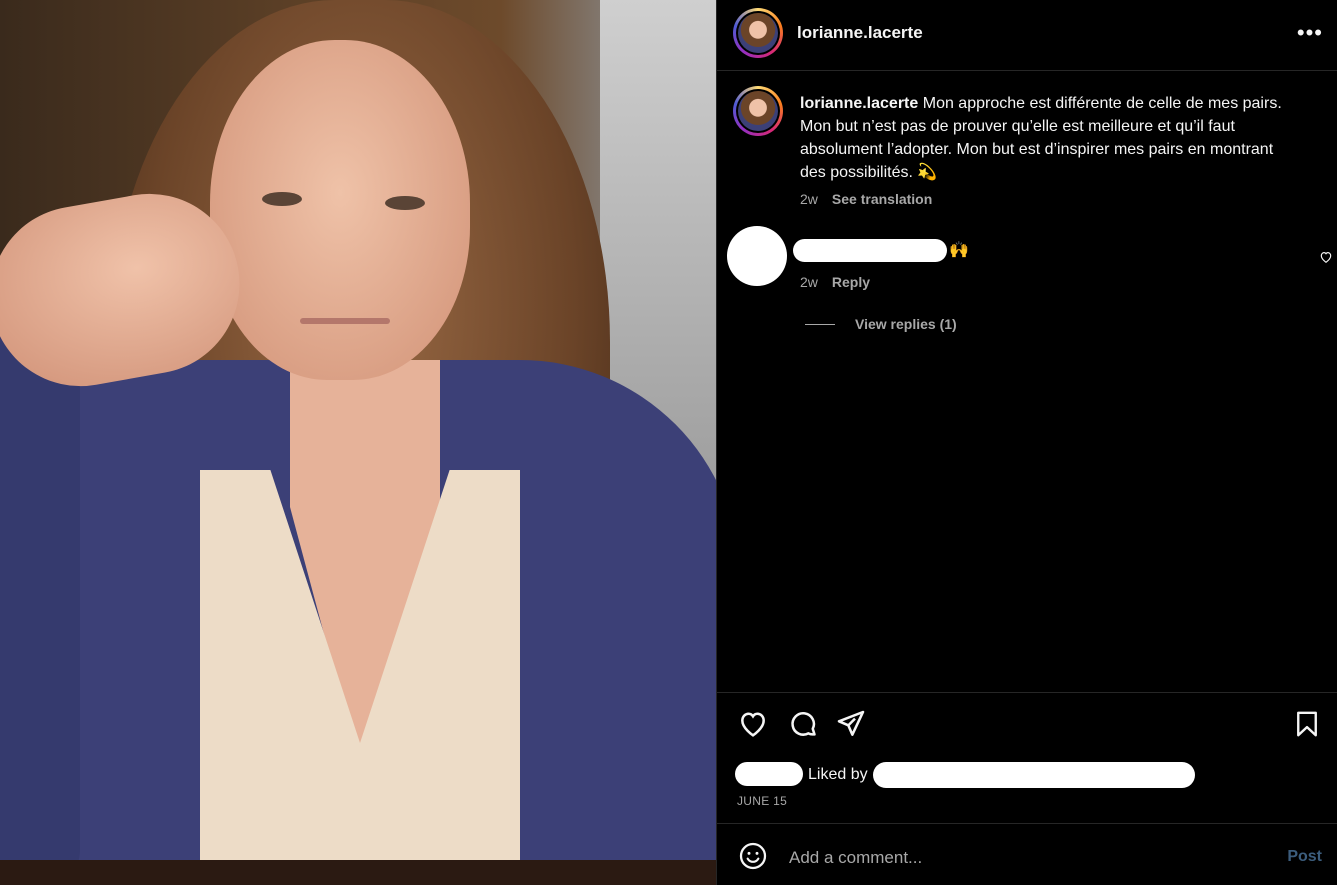  I want to click on comment-like-heart-icon, so click(1326, 259).